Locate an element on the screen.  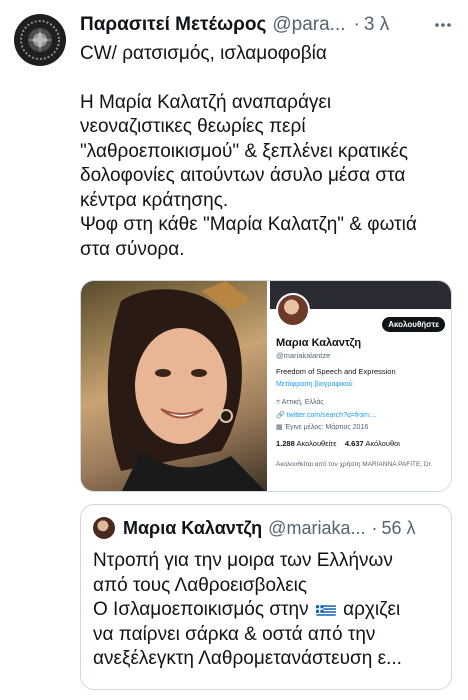
tweet-line: στα σύνορα. is located at coordinates (132, 249).